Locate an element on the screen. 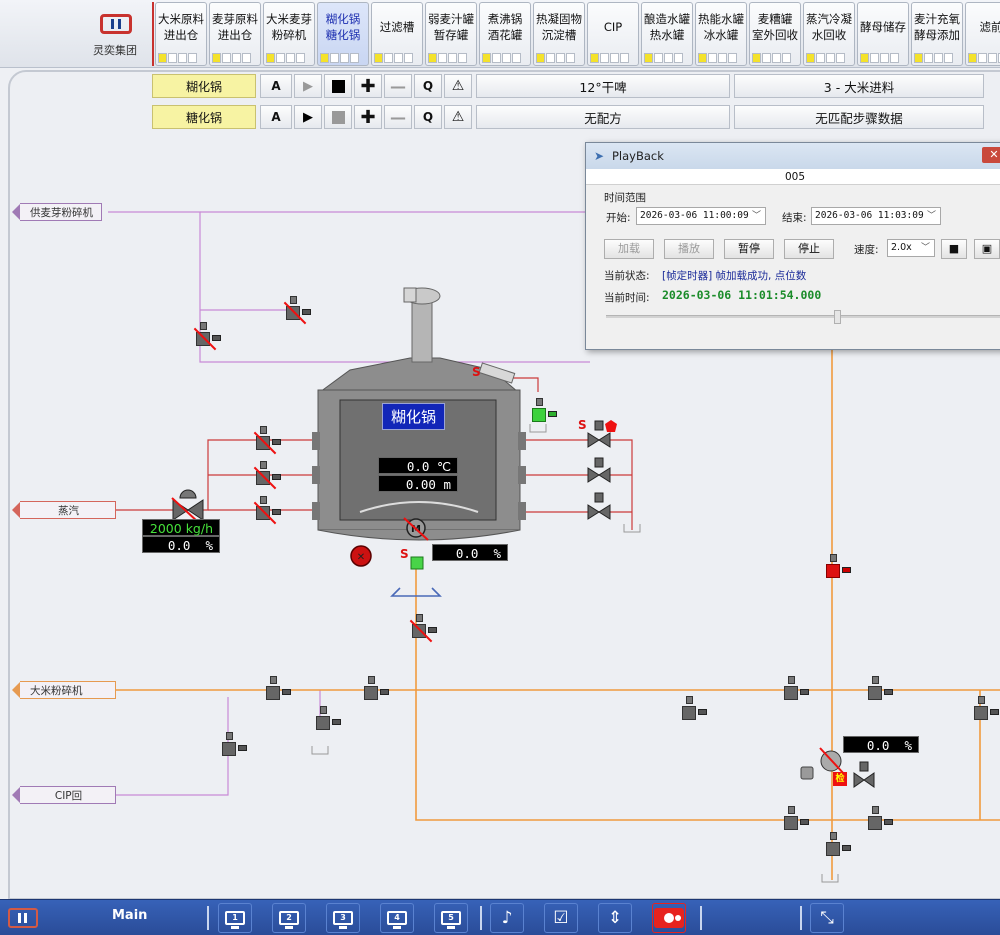 Image resolution: width=1000 pixels, height=935 pixels. source-rice-mill: 大米粉碎机 is located at coordinates (64, 690).